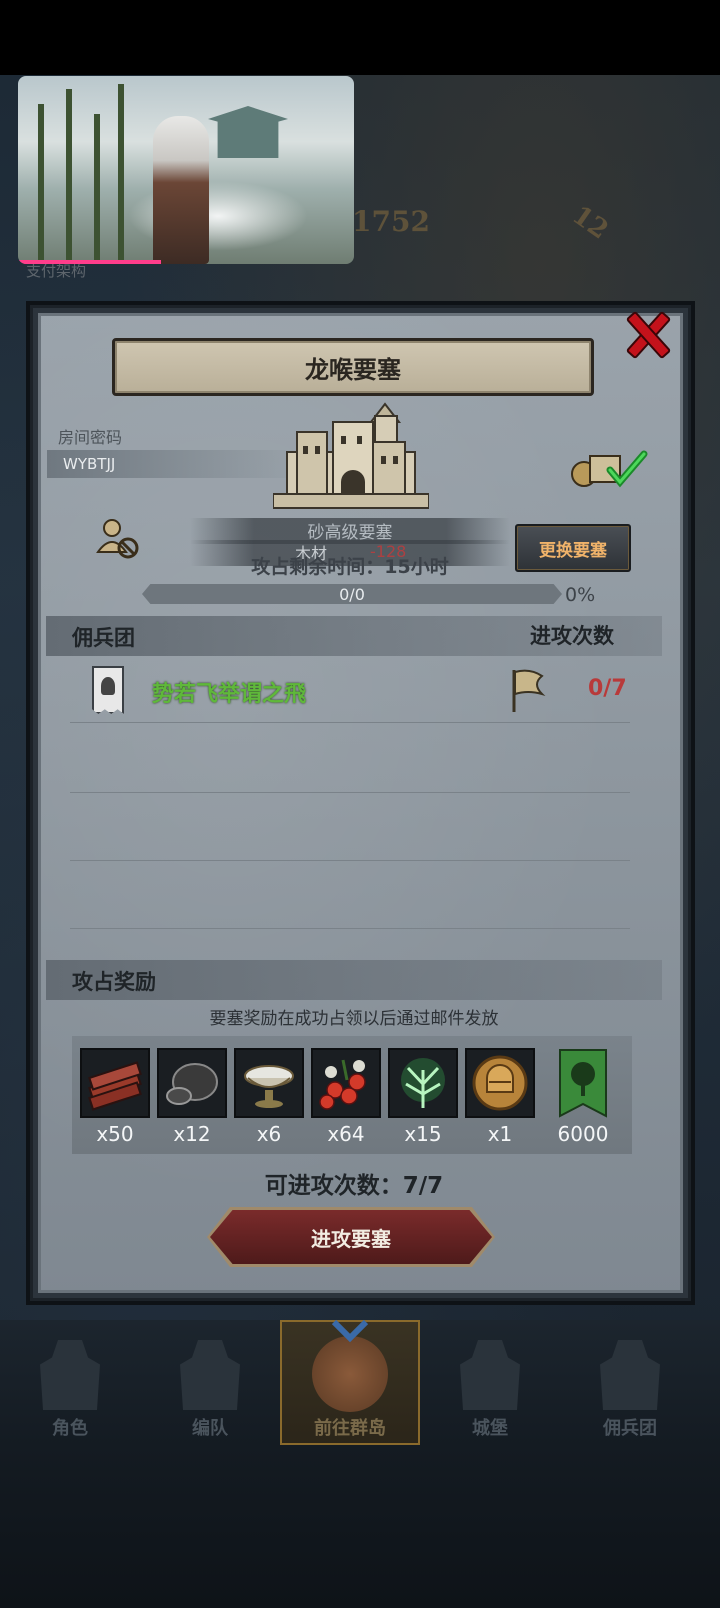 The height and width of the screenshot is (1608, 720). Describe the element at coordinates (118, 538) in the screenshot. I see `no-player-icon` at that location.